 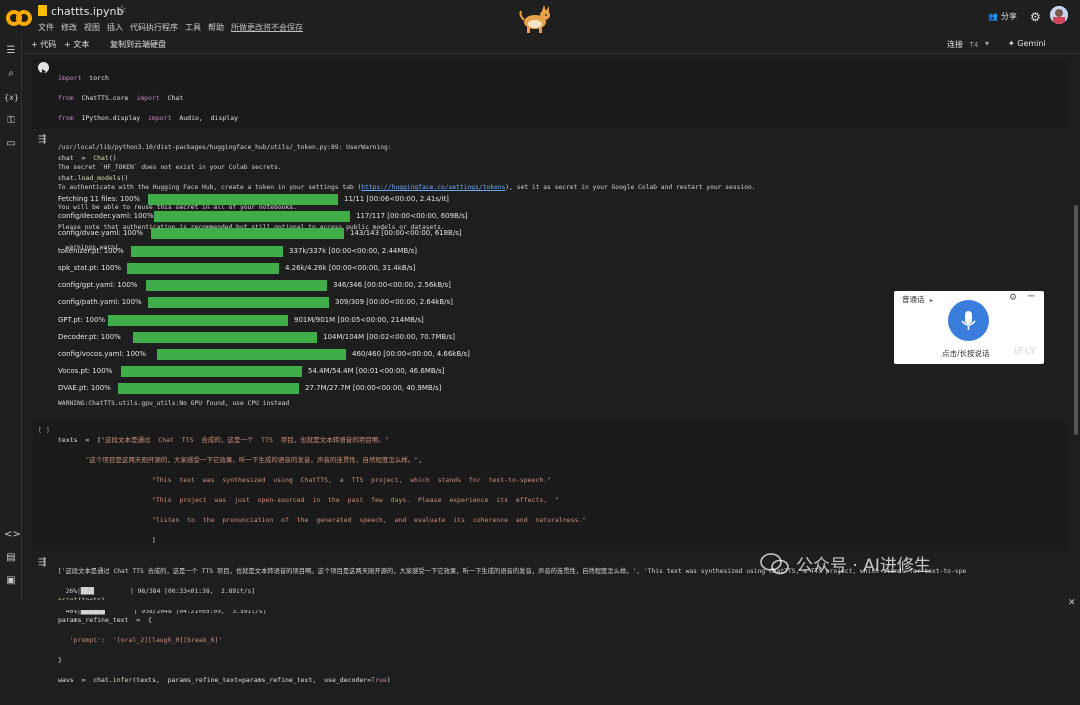 I want to click on minimize-icon: −, so click(x=1031, y=296).